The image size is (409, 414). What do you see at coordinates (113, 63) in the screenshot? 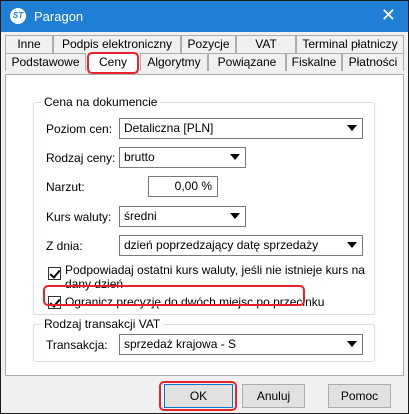
I see `tab-ceny: Ceny` at bounding box center [113, 63].